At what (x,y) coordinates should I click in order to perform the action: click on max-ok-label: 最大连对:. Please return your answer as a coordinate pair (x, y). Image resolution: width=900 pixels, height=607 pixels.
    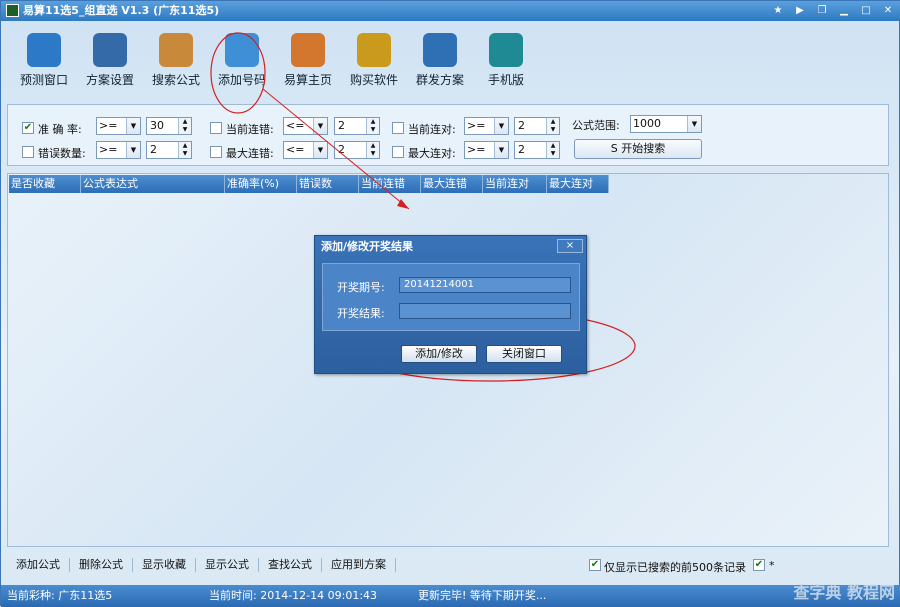
    Looking at the image, I should click on (432, 153).